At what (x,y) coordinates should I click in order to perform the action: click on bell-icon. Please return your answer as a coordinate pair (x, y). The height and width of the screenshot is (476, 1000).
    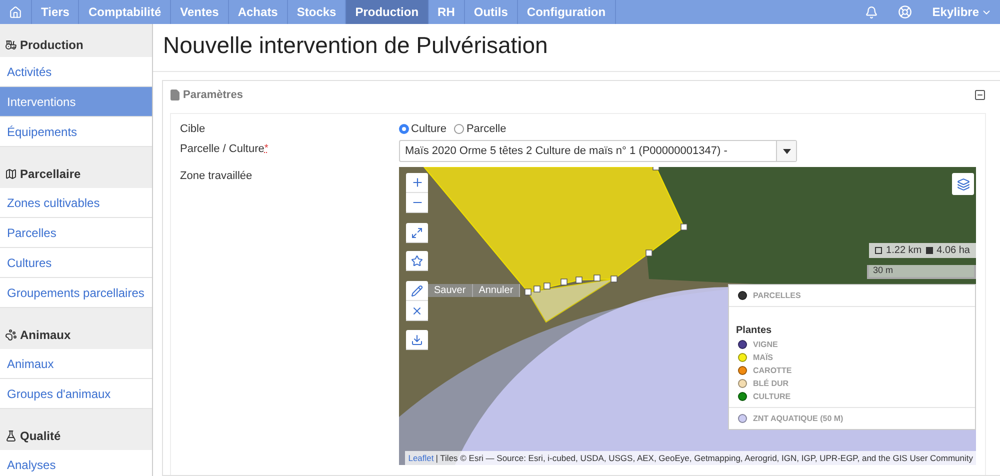
    Looking at the image, I should click on (871, 12).